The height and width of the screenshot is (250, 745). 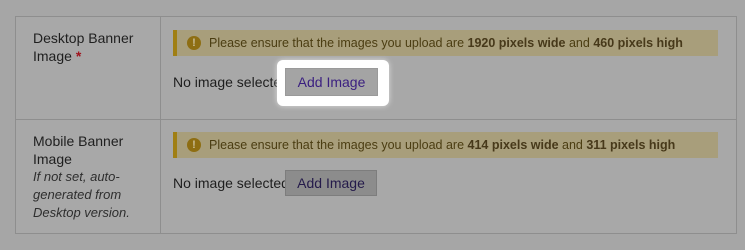 I want to click on notice-height: 460 pixels high, so click(x=638, y=43).